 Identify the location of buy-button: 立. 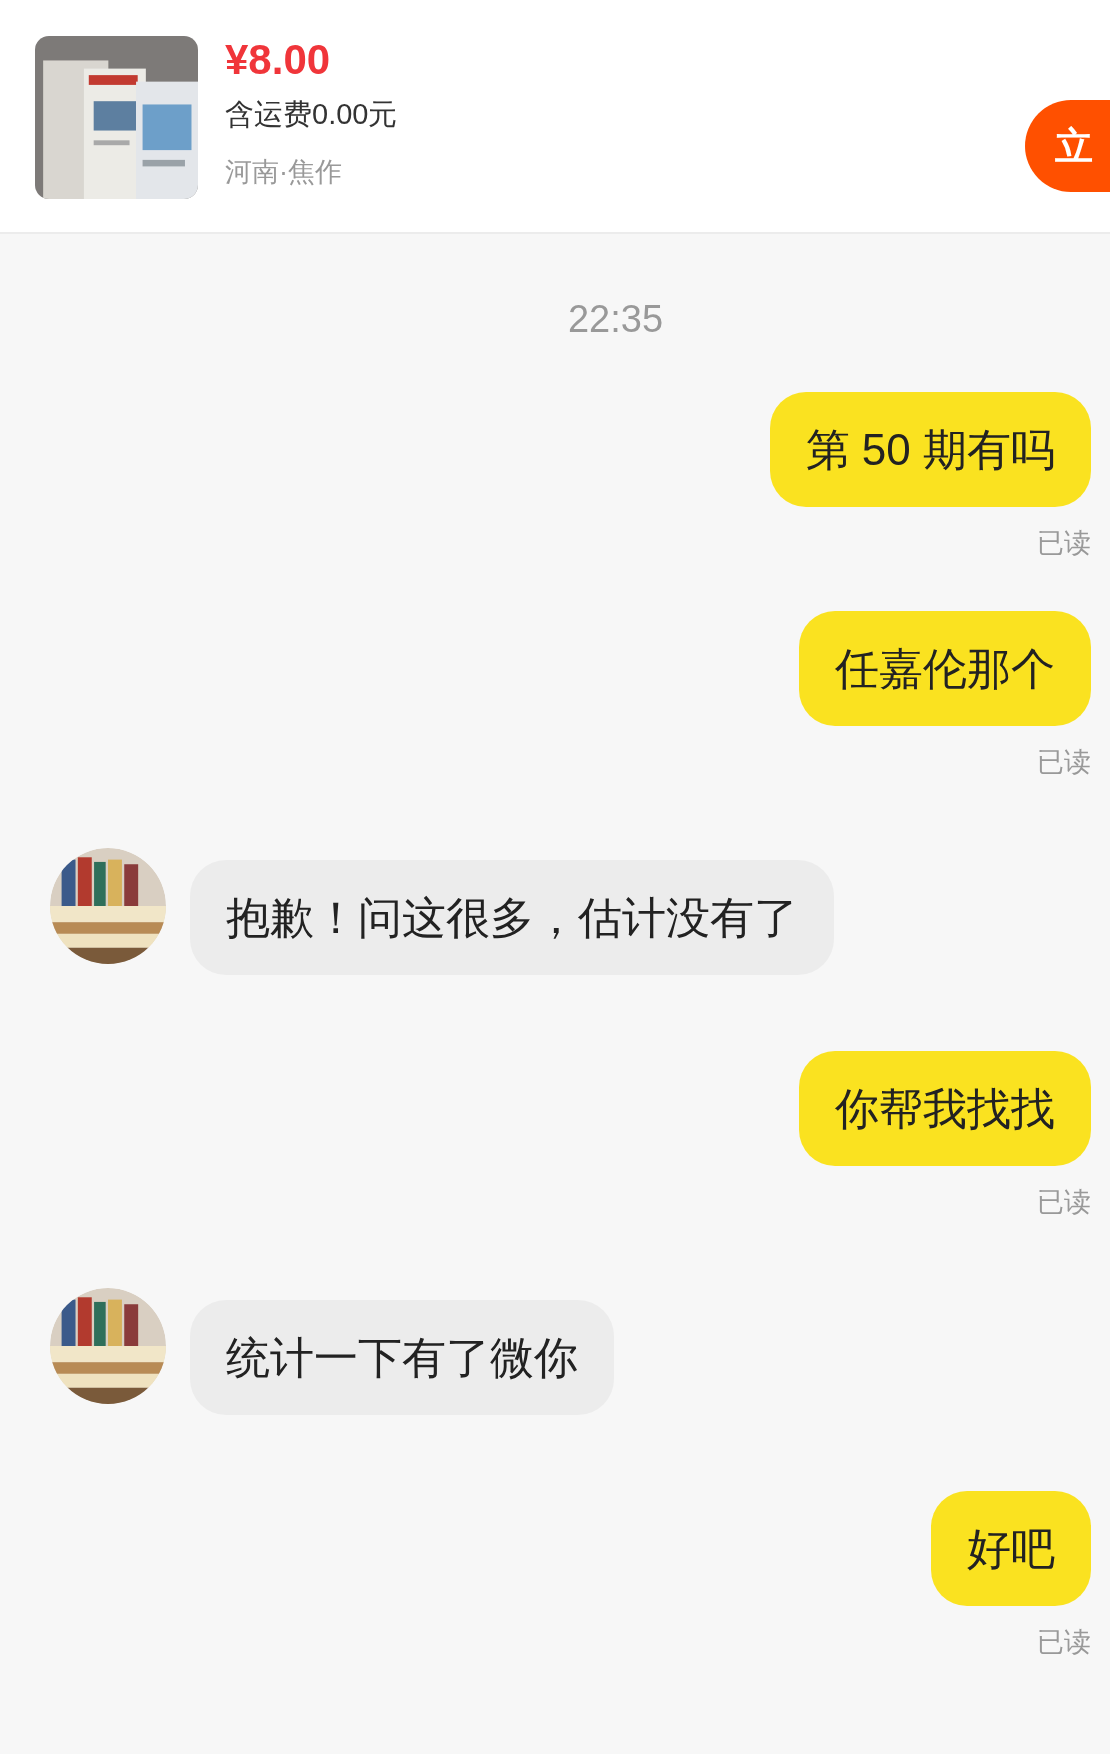
(1067, 146).